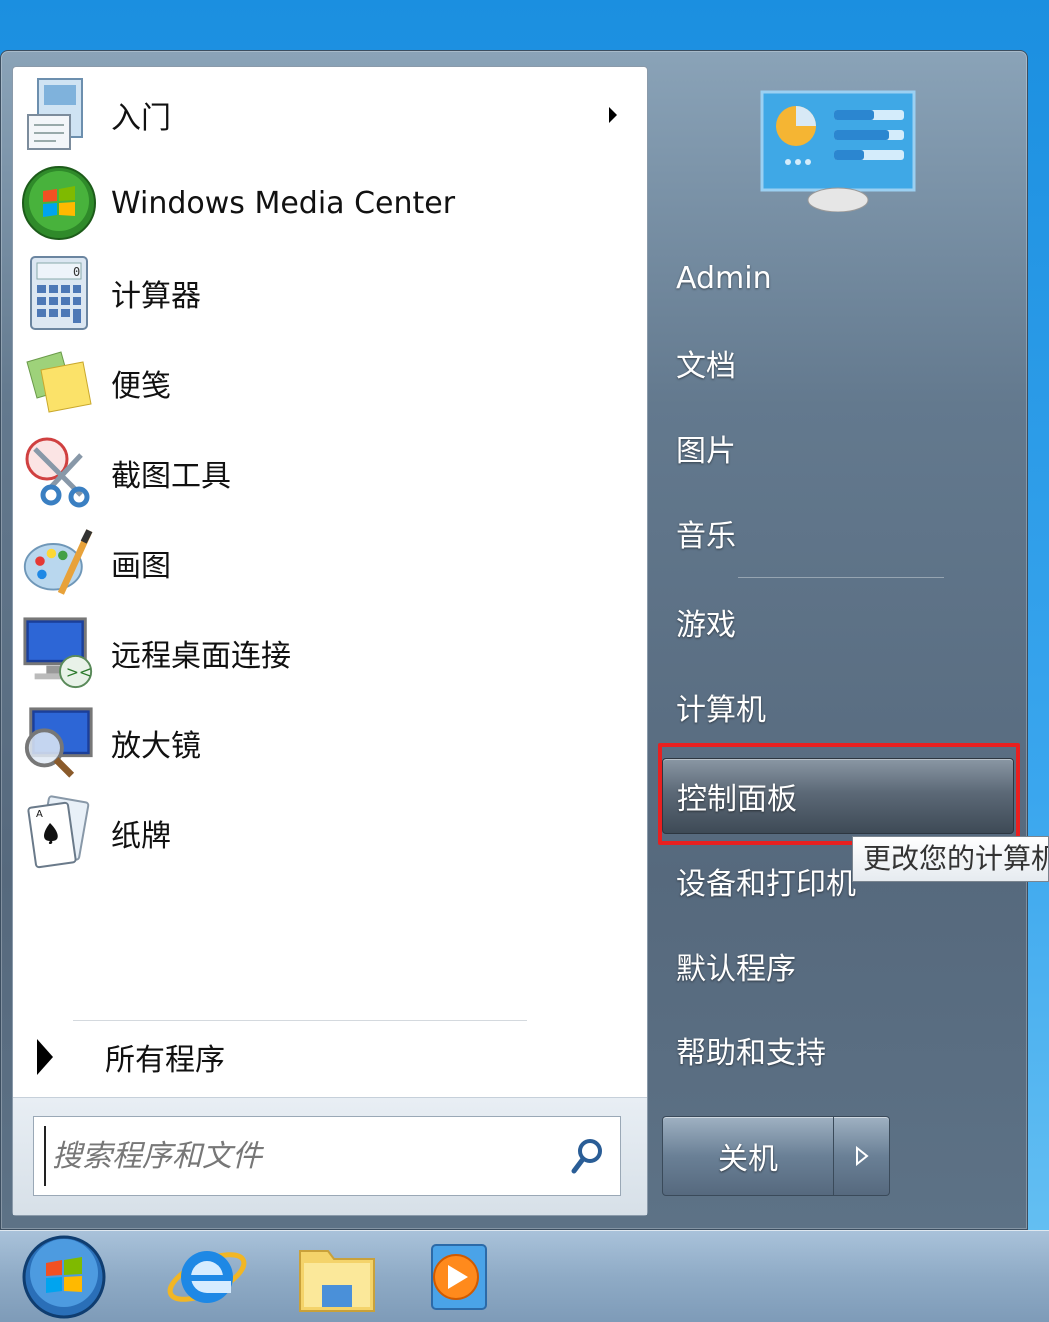  What do you see at coordinates (839, 794) in the screenshot?
I see `highlight-annotation` at bounding box center [839, 794].